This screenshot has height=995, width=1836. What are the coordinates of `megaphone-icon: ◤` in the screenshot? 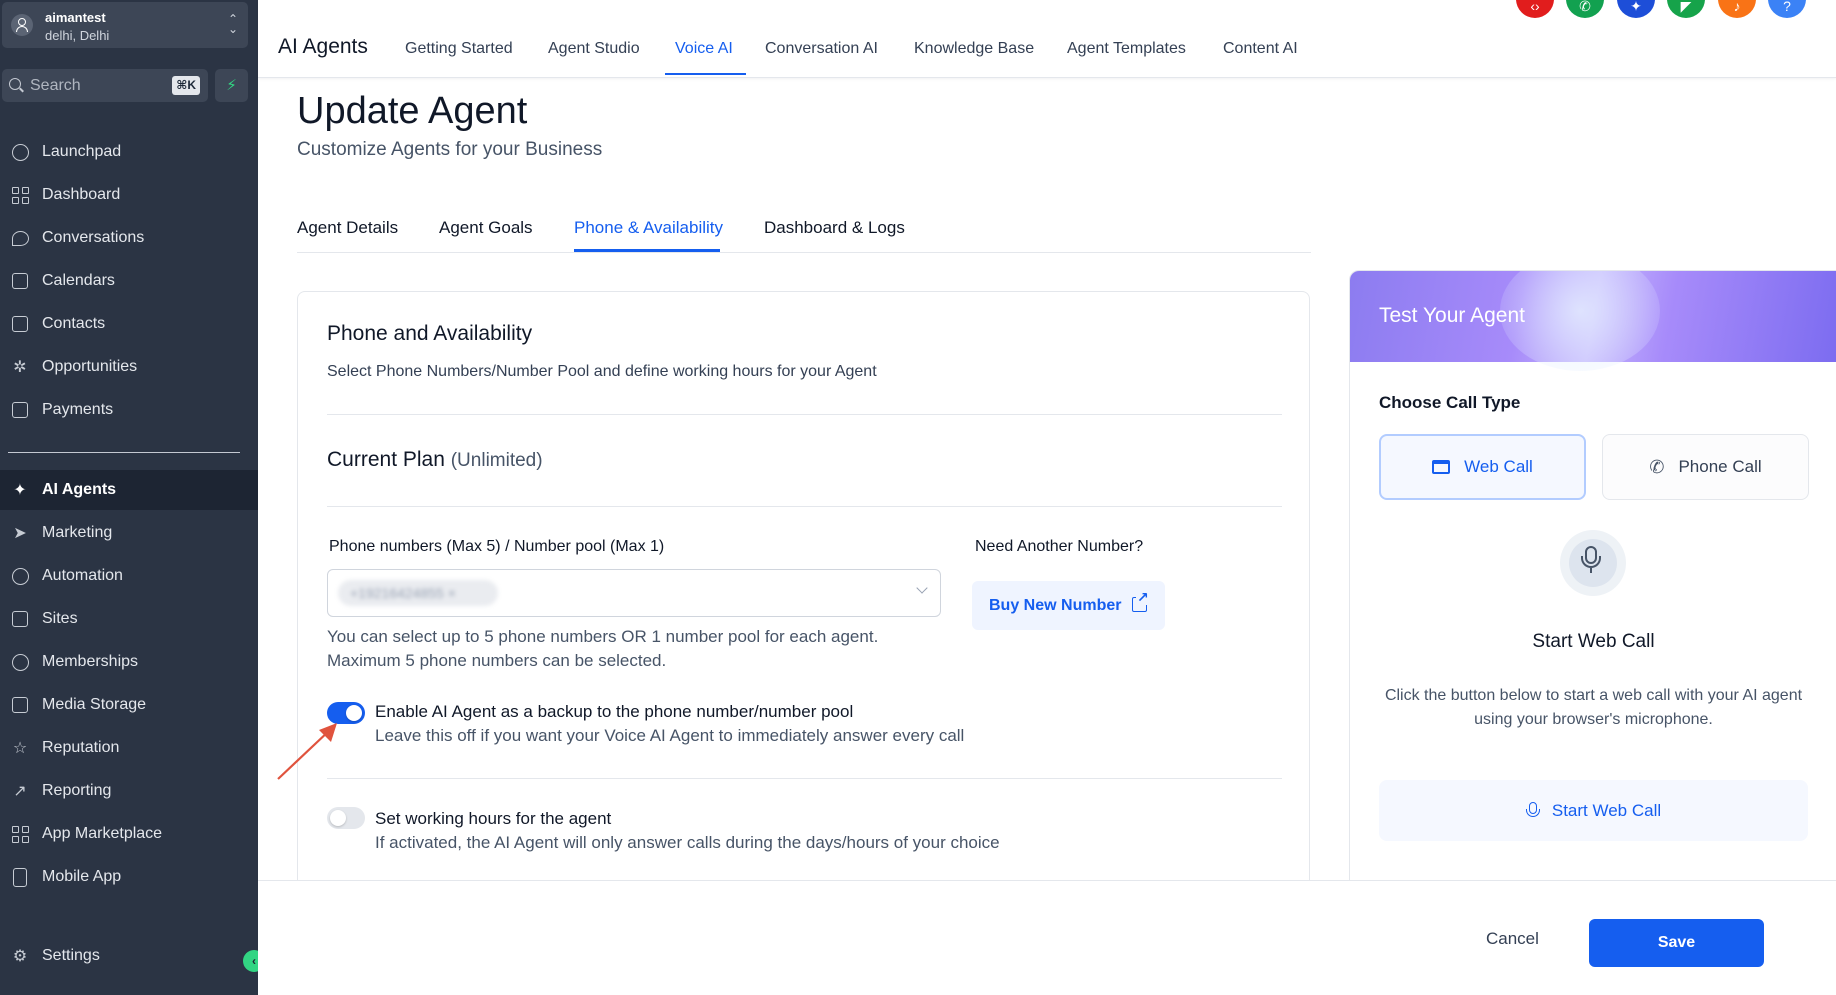 It's located at (1686, 9).